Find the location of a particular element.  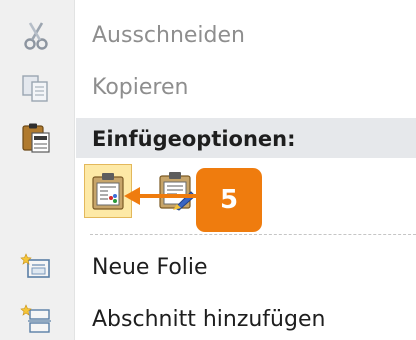

new-slide-icon is located at coordinates (36, 268).